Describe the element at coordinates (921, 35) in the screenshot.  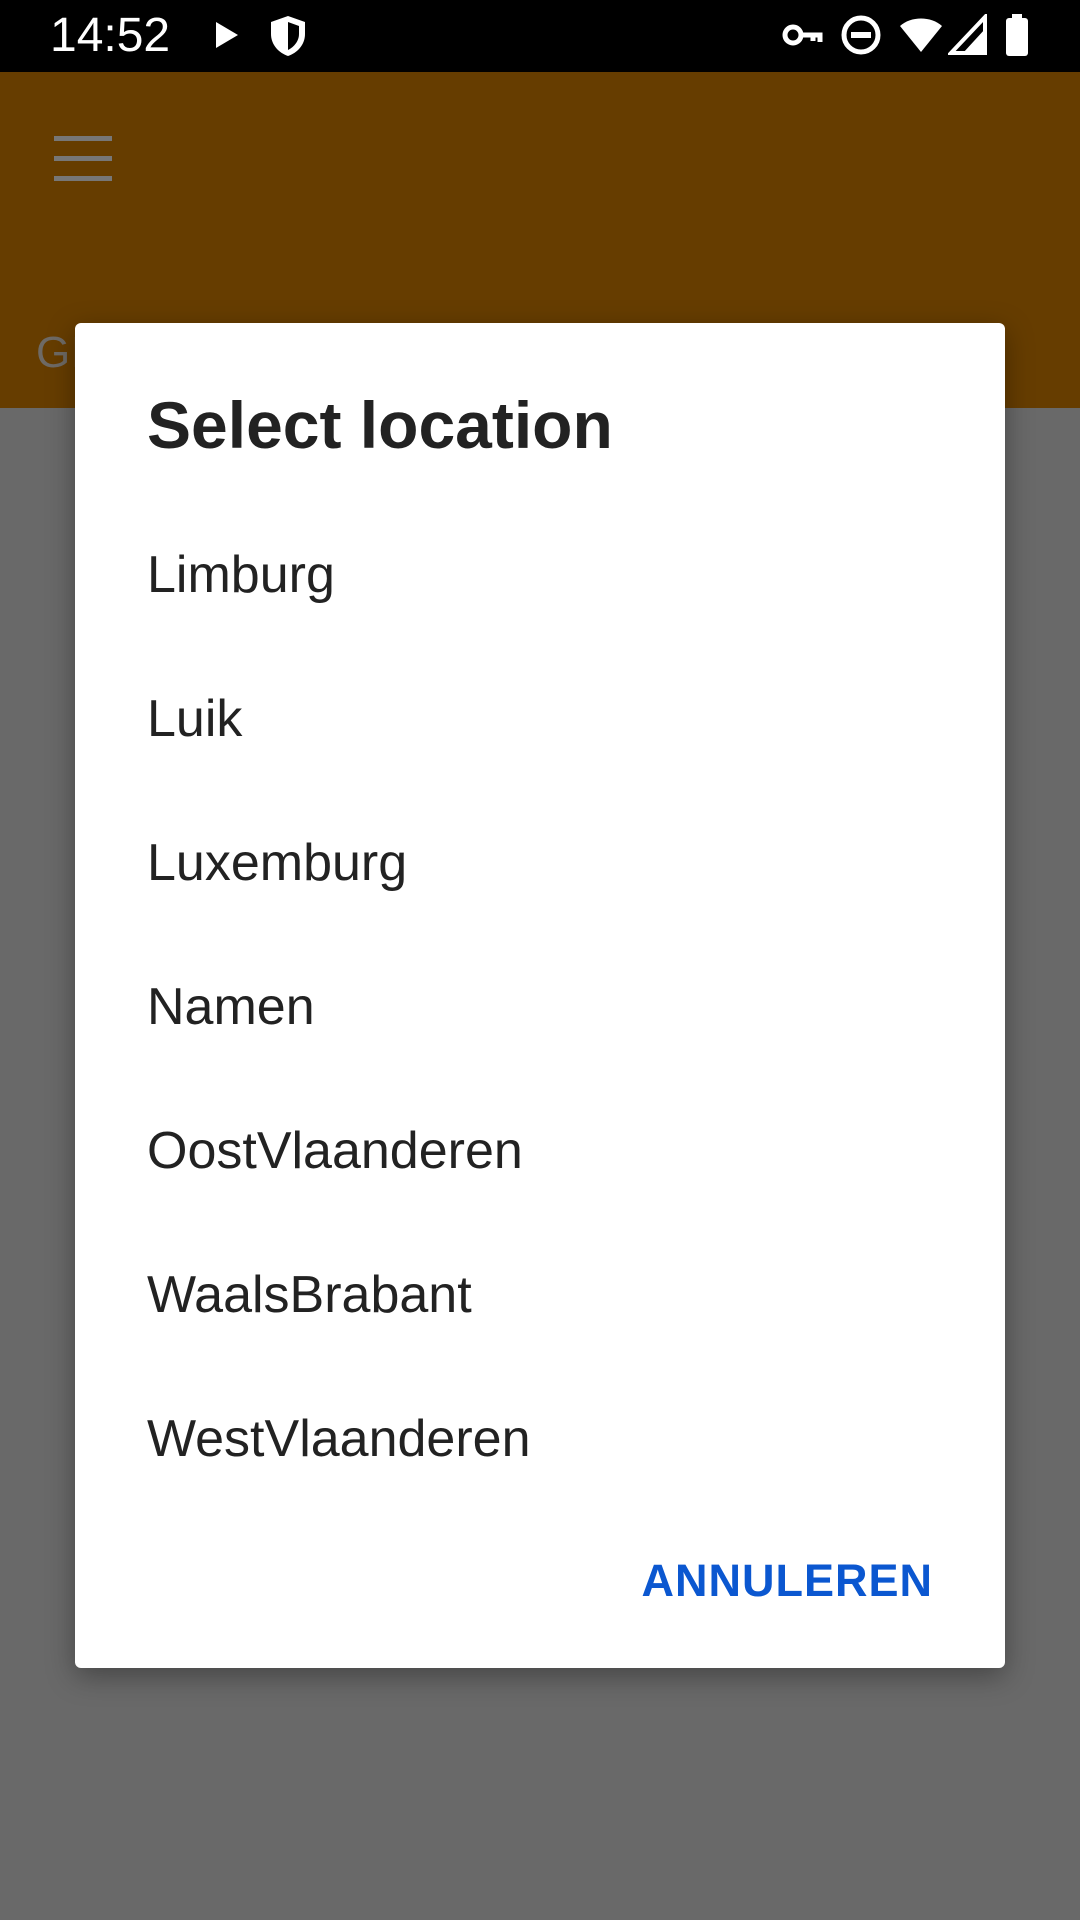
I see `wifi-icon` at that location.